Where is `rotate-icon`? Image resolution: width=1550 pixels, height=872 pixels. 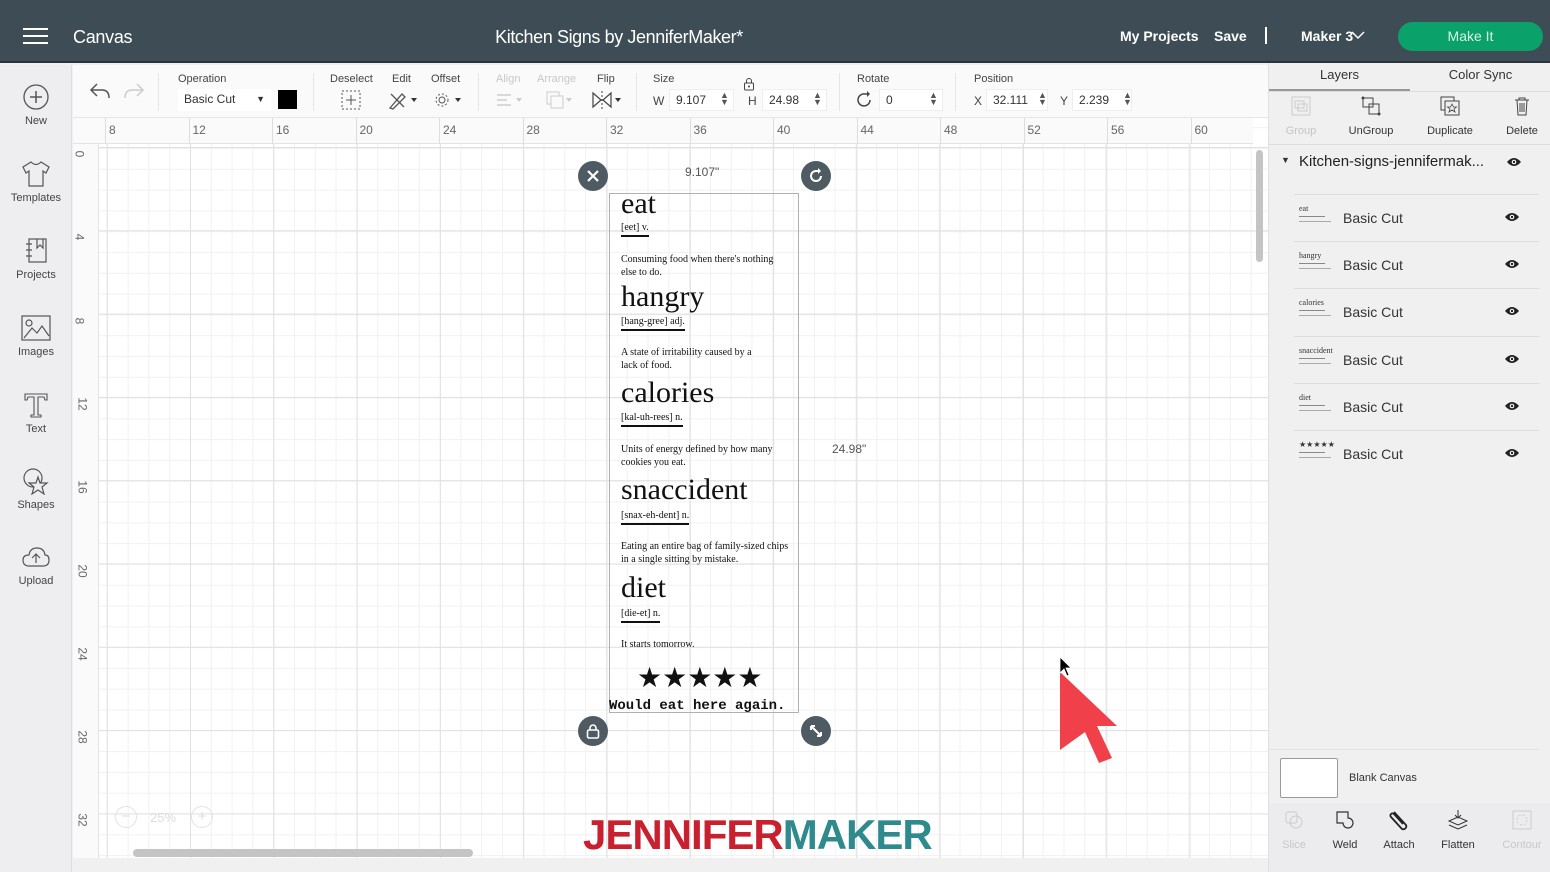
rotate-icon is located at coordinates (864, 99).